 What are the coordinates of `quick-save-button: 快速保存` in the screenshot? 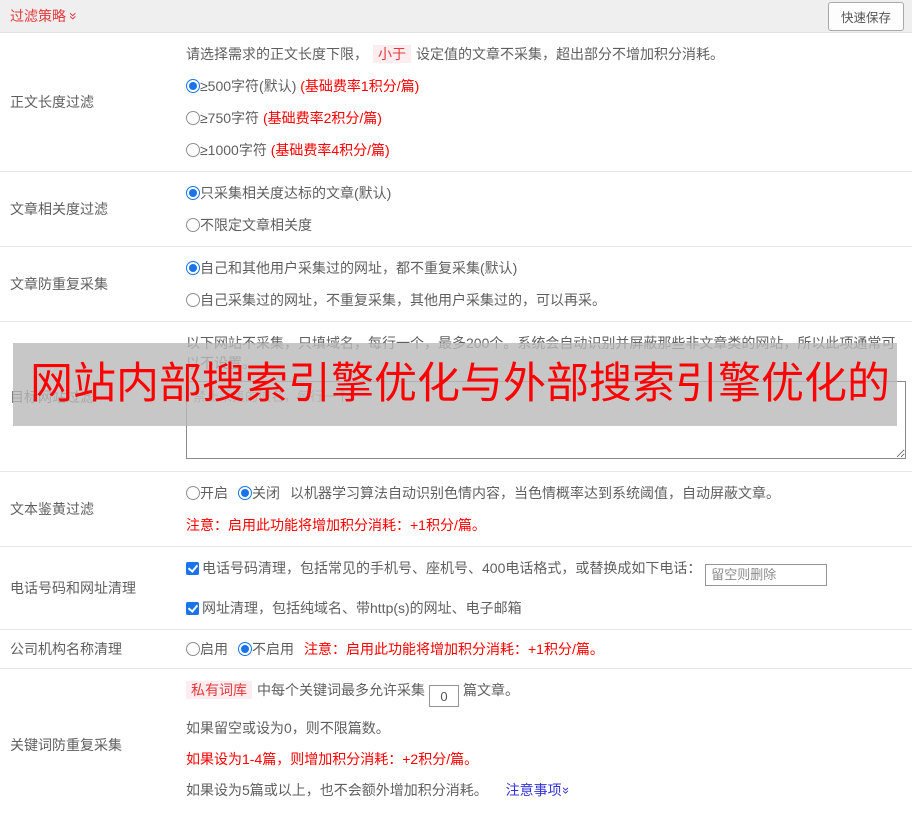 It's located at (866, 16).